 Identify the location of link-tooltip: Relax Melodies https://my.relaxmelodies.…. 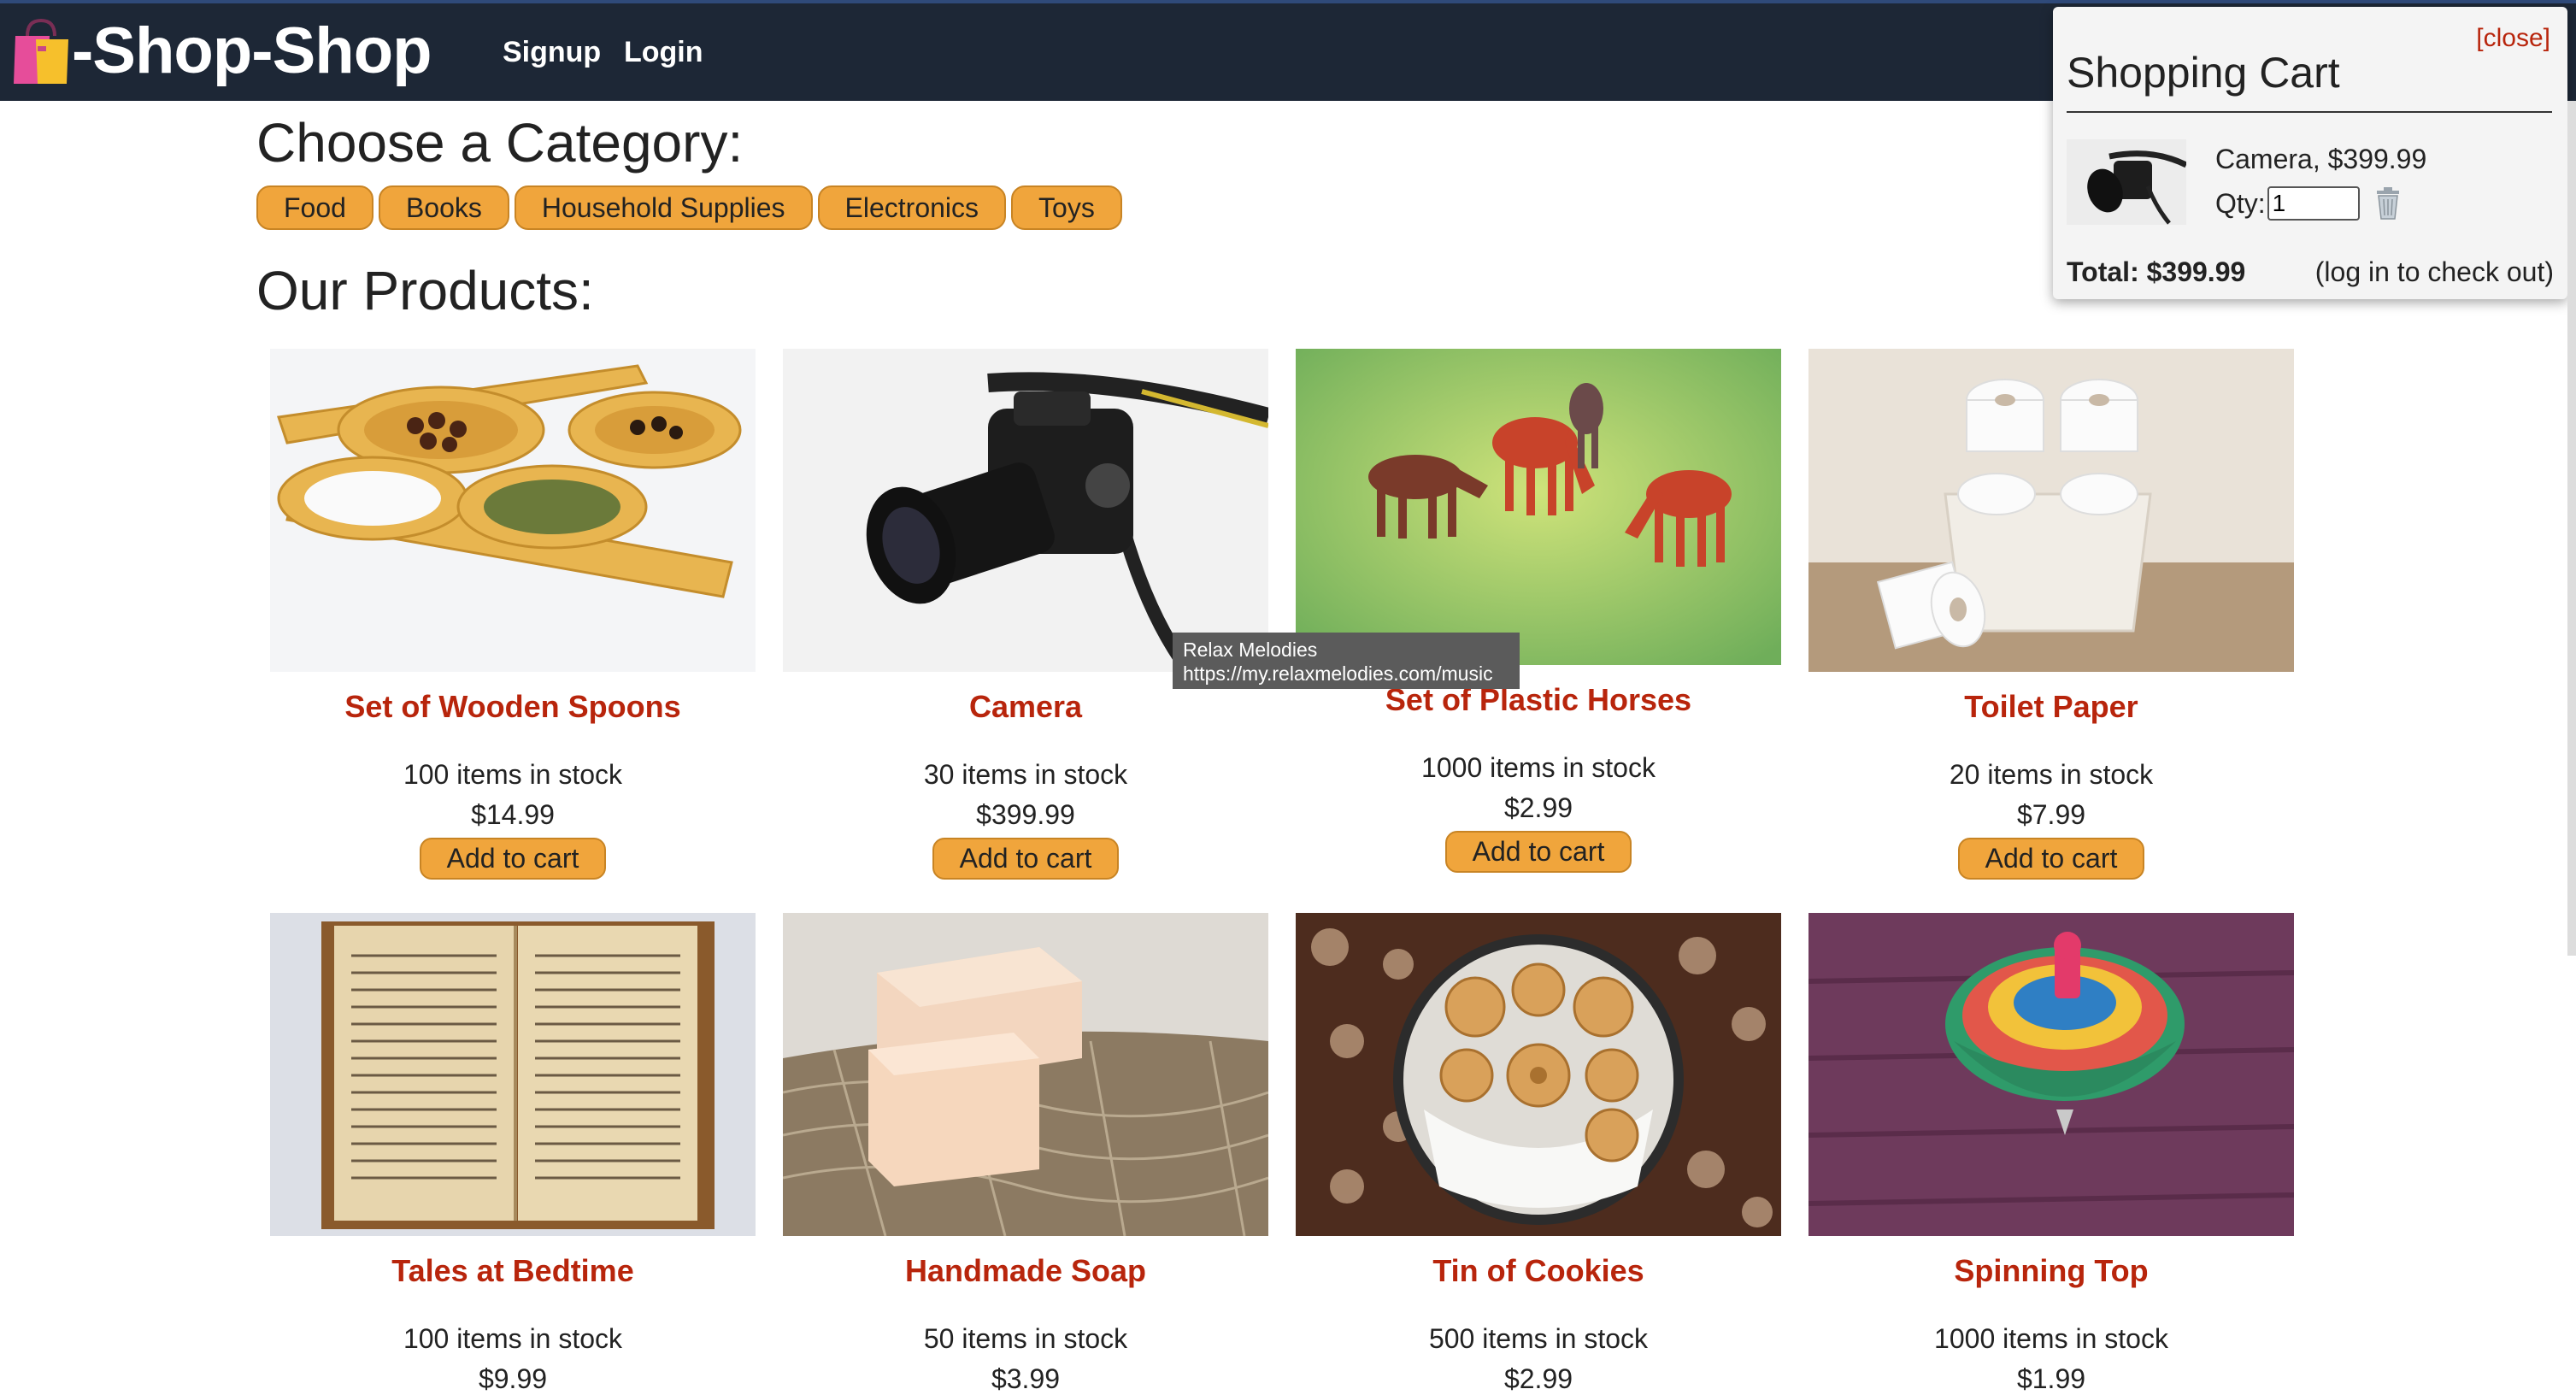
(1346, 661).